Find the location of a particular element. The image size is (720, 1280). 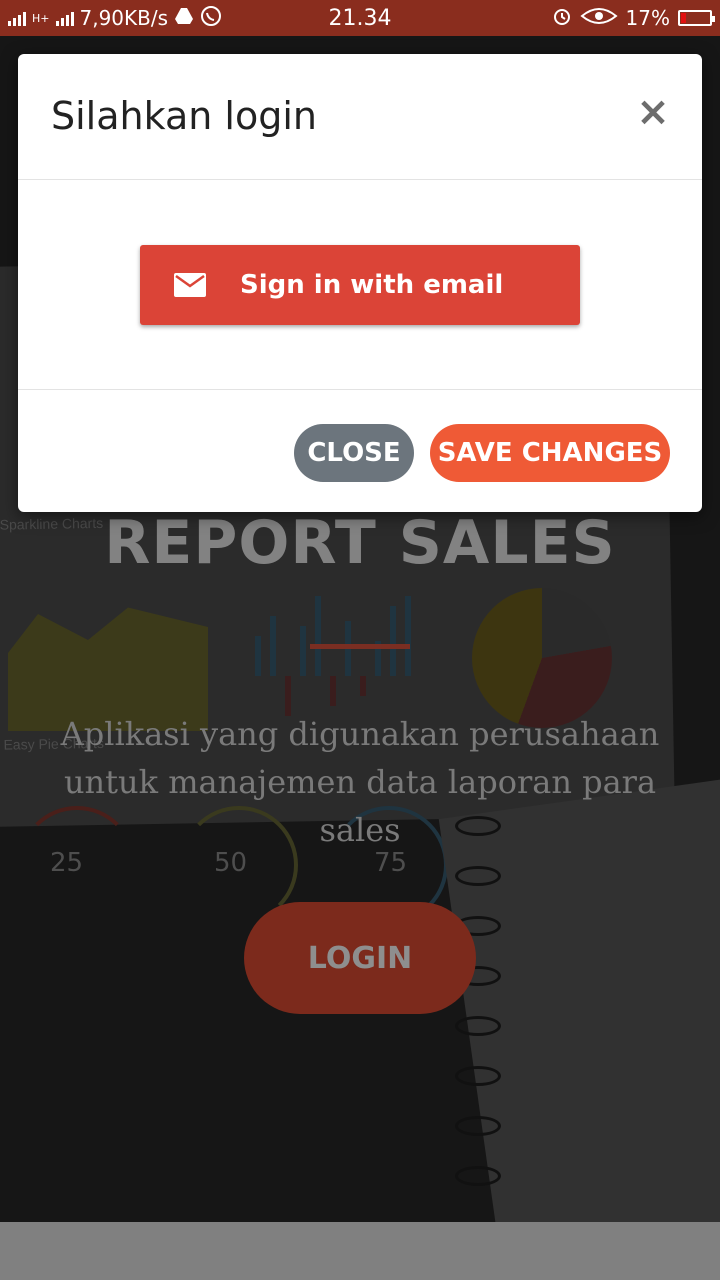

modal-title: Silahkan login is located at coordinates (184, 116).